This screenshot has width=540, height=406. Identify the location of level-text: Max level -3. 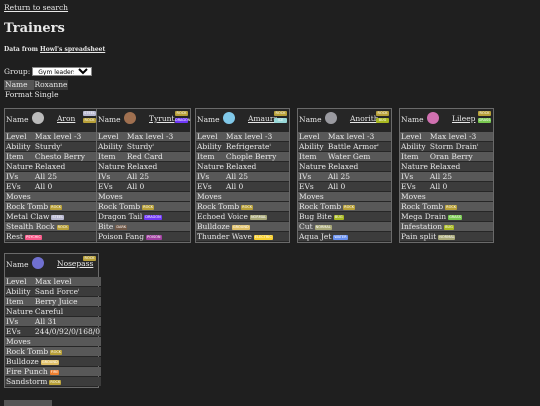
(249, 136).